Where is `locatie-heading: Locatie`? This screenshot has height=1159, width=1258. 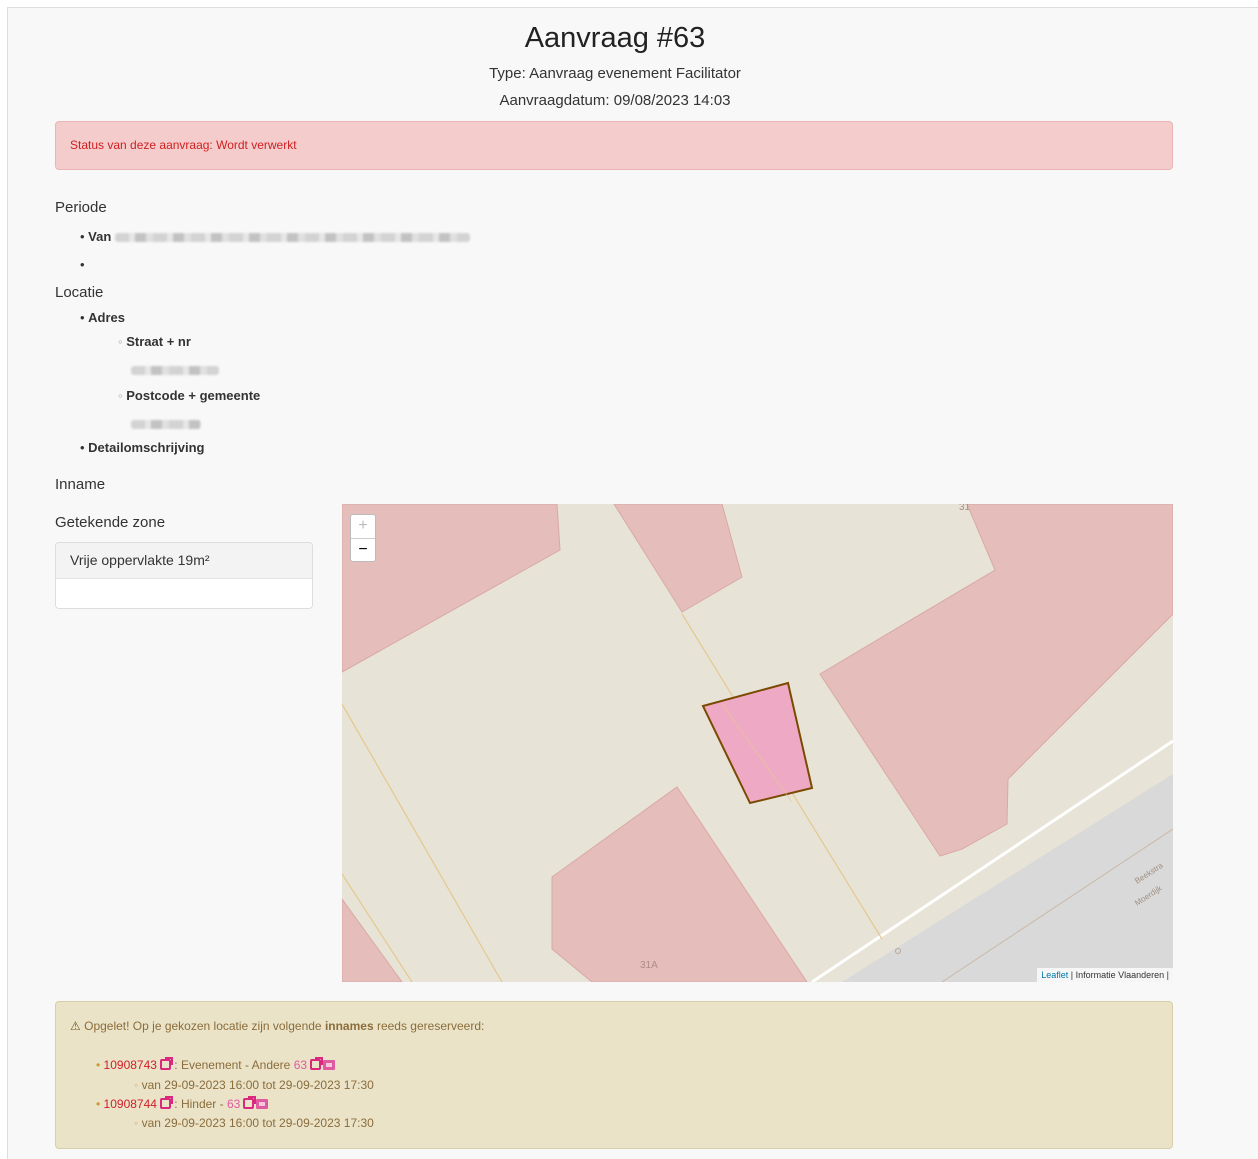 locatie-heading: Locatie is located at coordinates (79, 292).